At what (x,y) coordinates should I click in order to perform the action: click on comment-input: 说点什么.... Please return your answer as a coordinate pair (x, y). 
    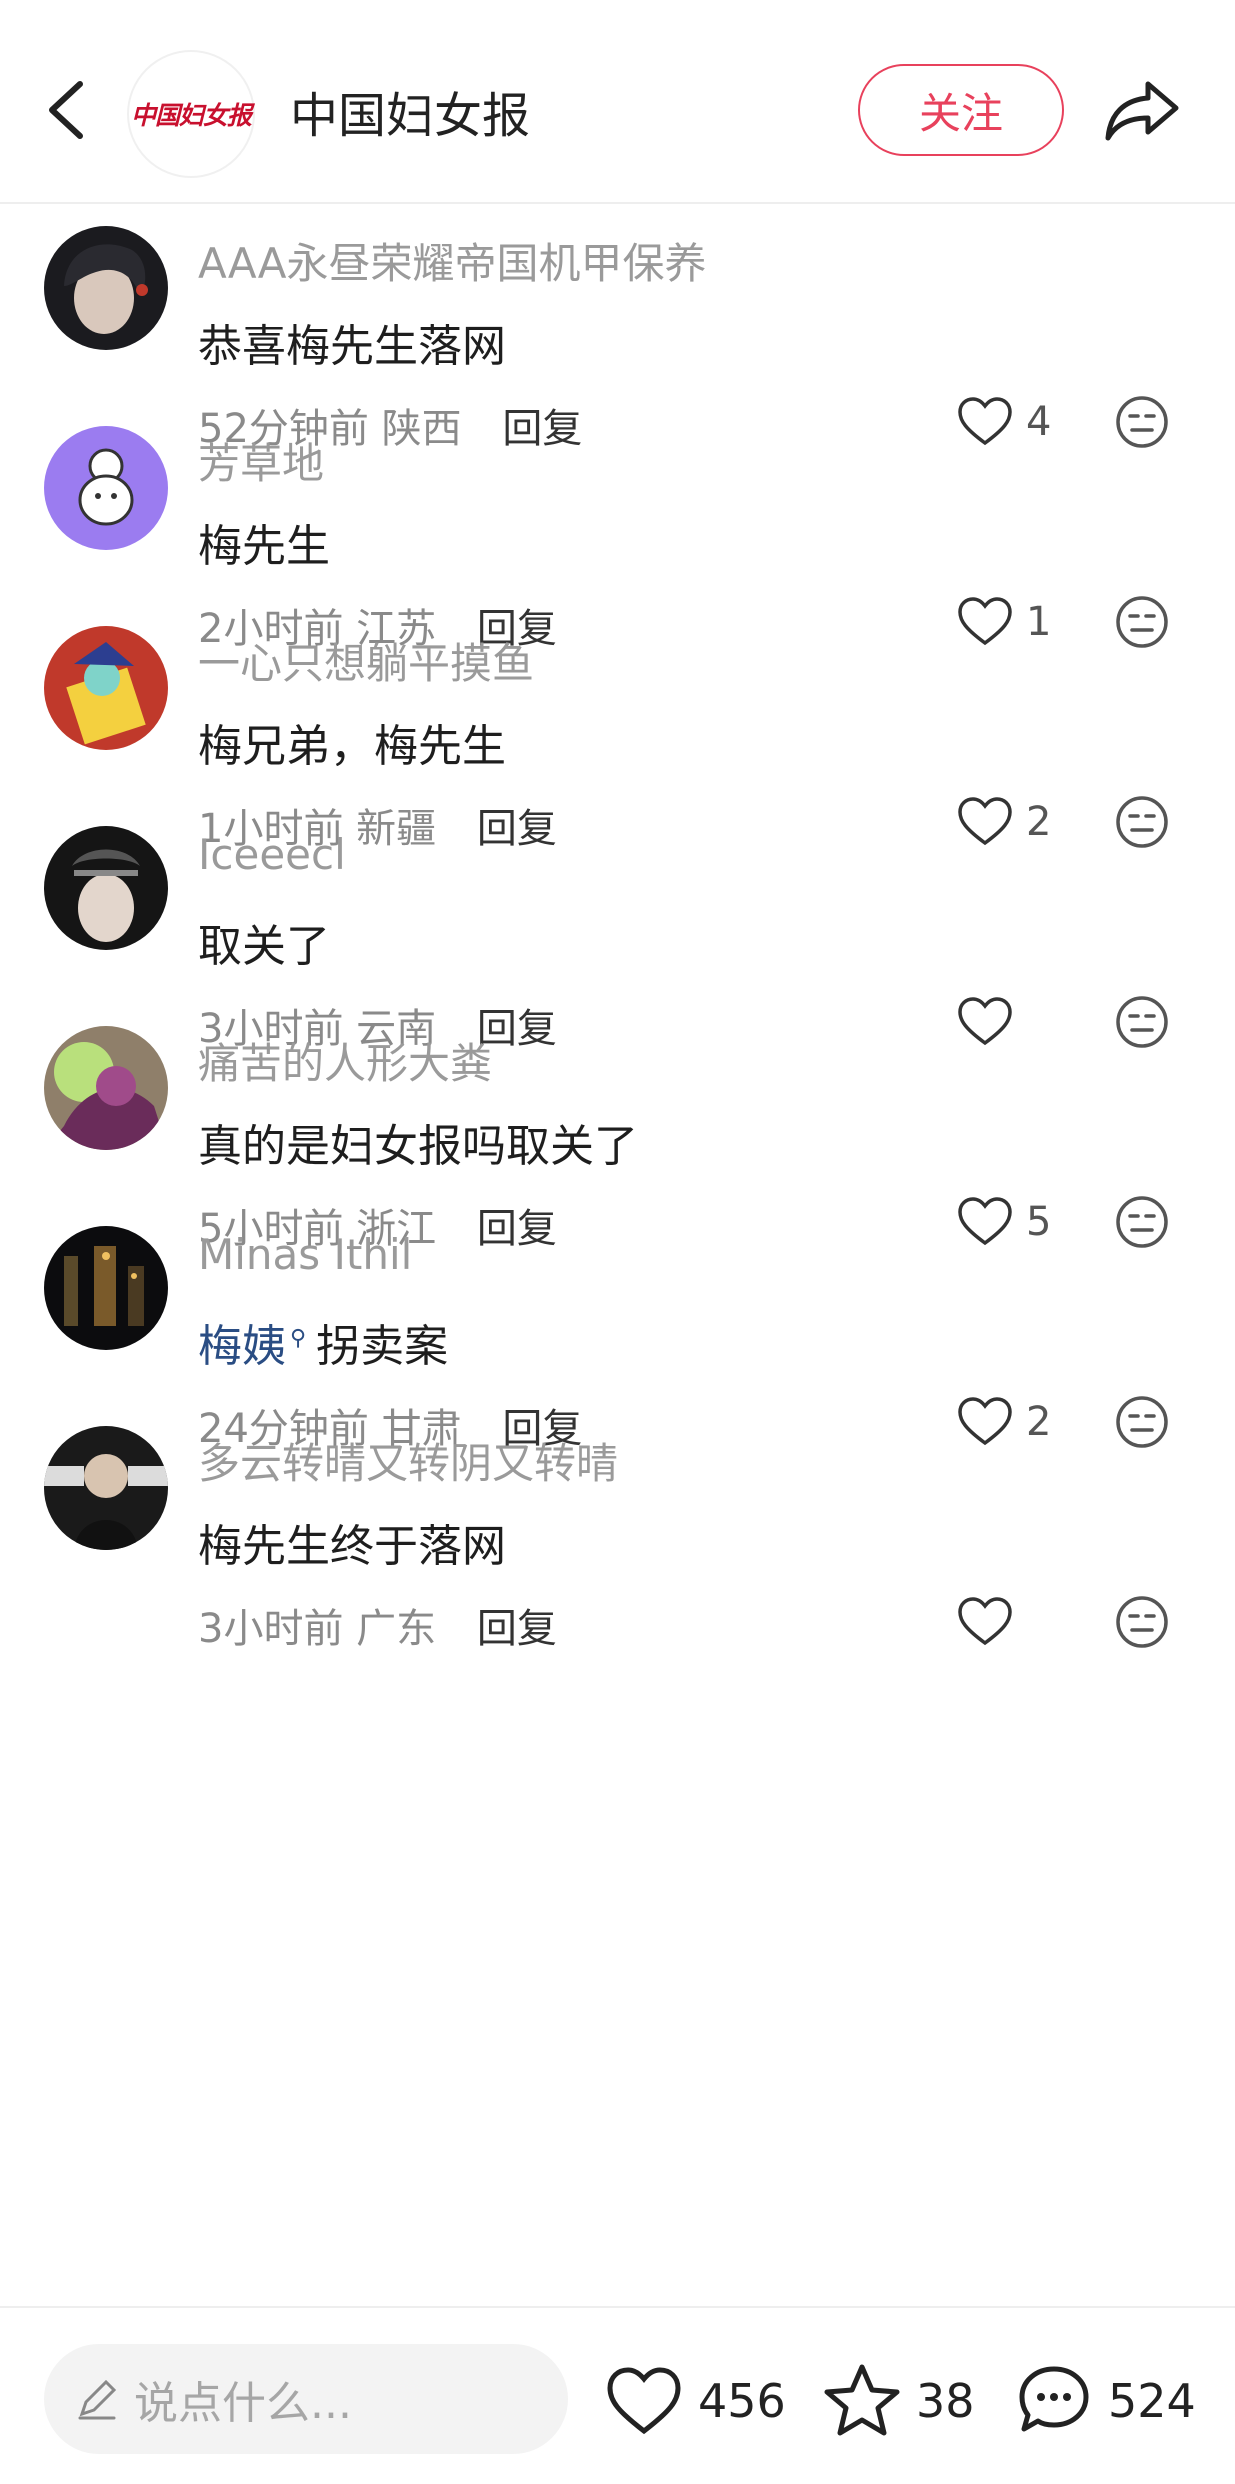
    Looking at the image, I should click on (306, 2399).